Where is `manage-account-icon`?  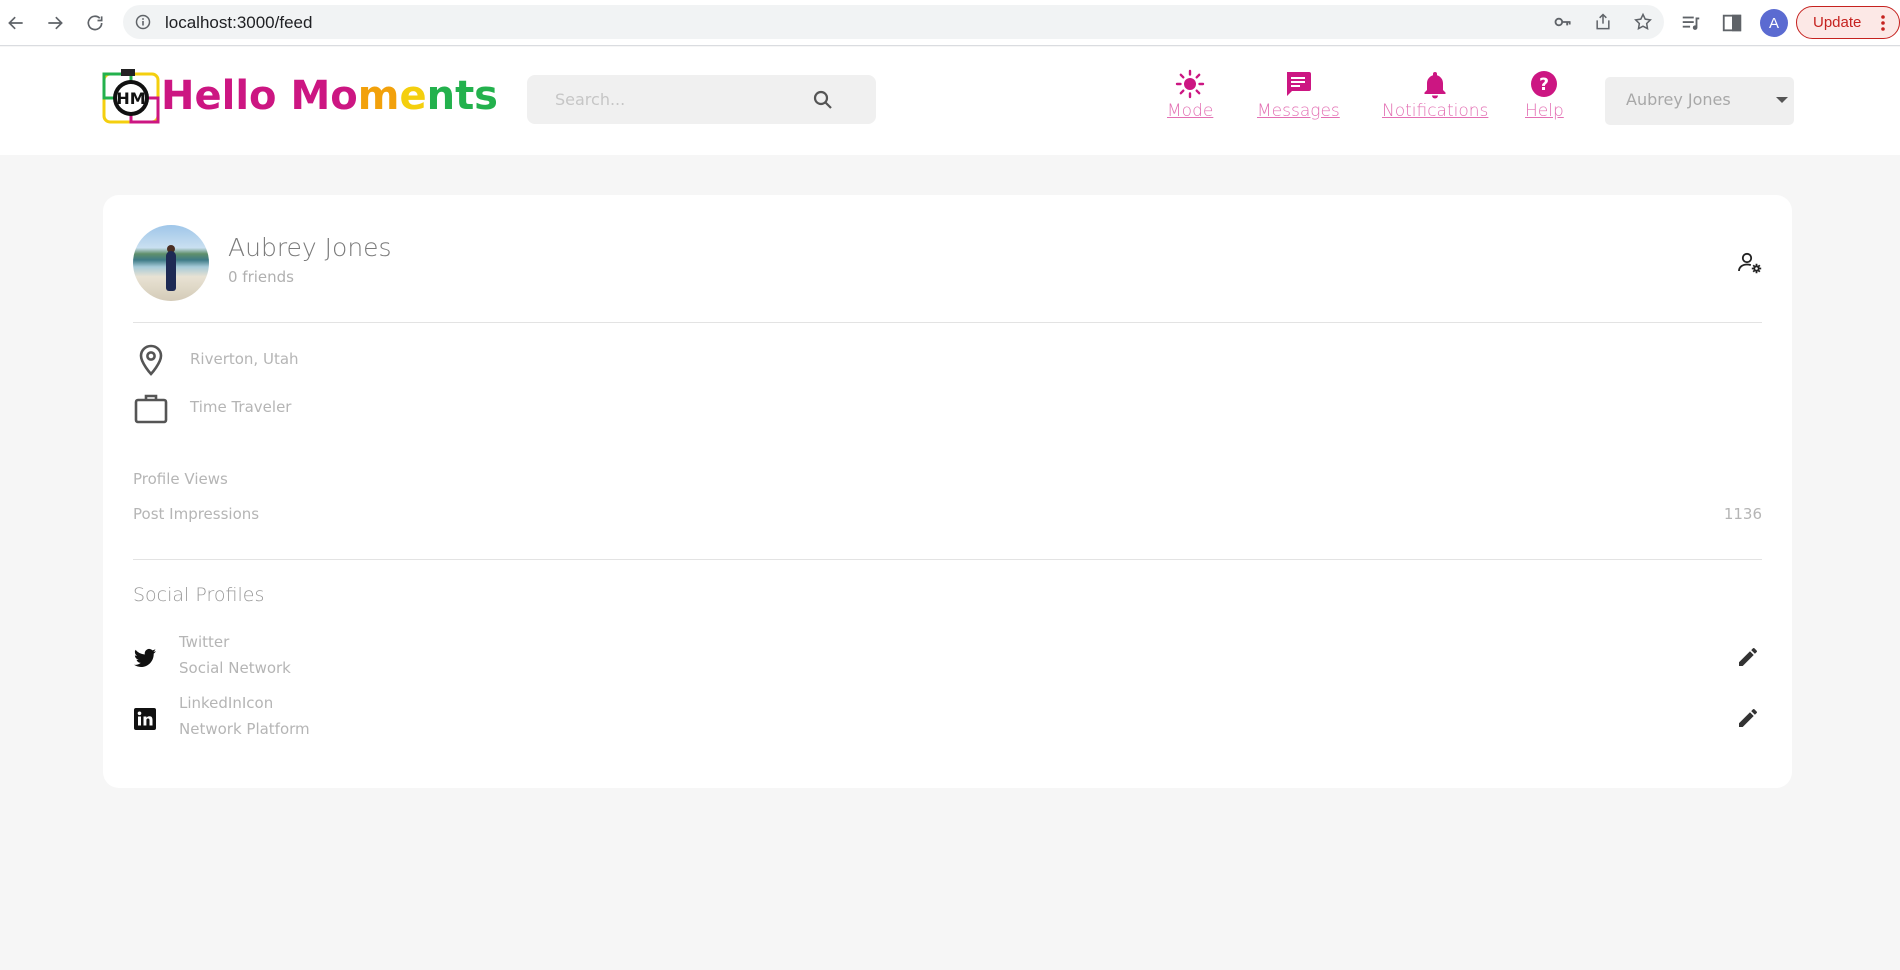 manage-account-icon is located at coordinates (1750, 263).